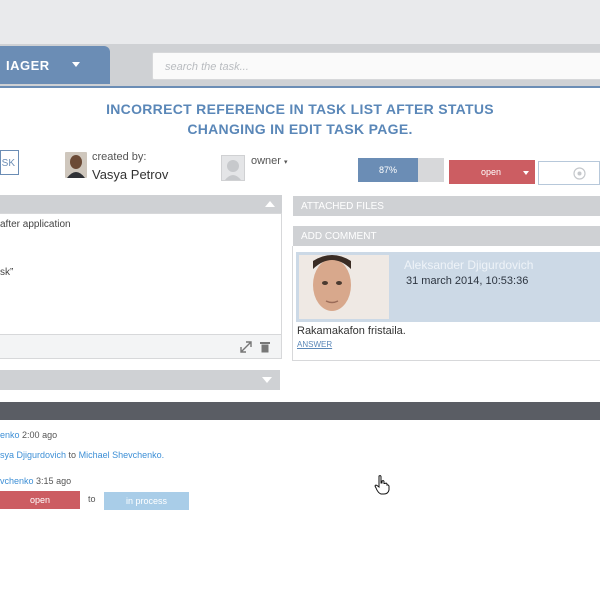  What do you see at coordinates (76, 165) in the screenshot?
I see `creator-avatar` at bounding box center [76, 165].